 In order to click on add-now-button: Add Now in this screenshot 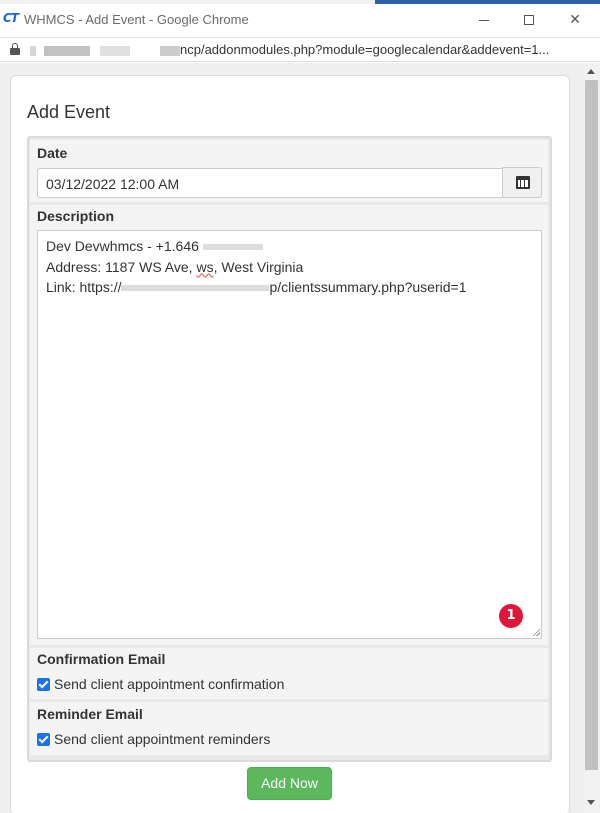, I will do `click(289, 783)`.